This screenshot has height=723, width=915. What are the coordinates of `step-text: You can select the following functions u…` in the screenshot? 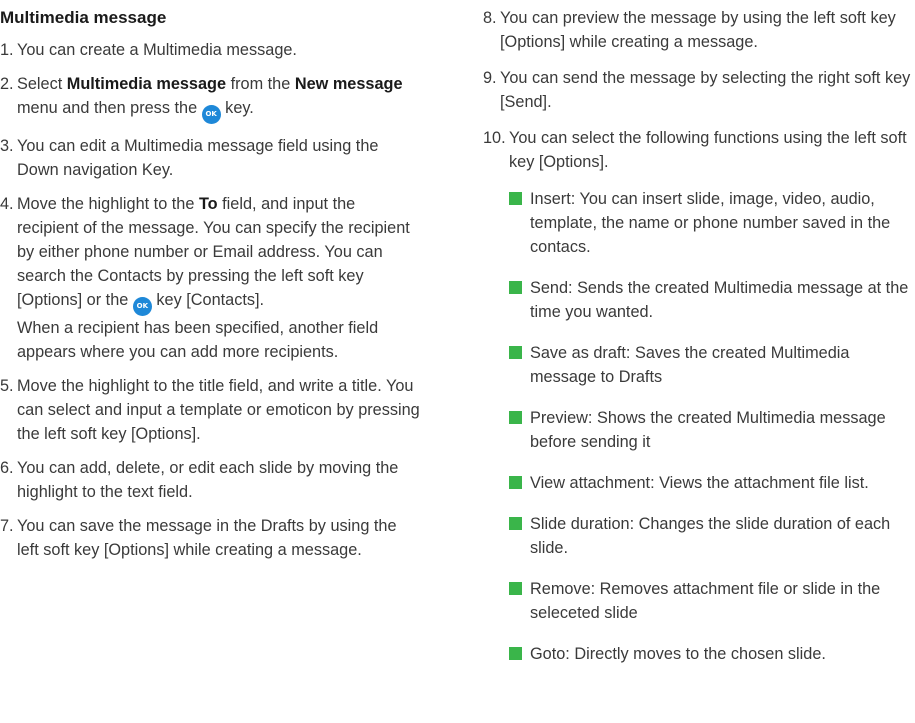 It's located at (708, 150).